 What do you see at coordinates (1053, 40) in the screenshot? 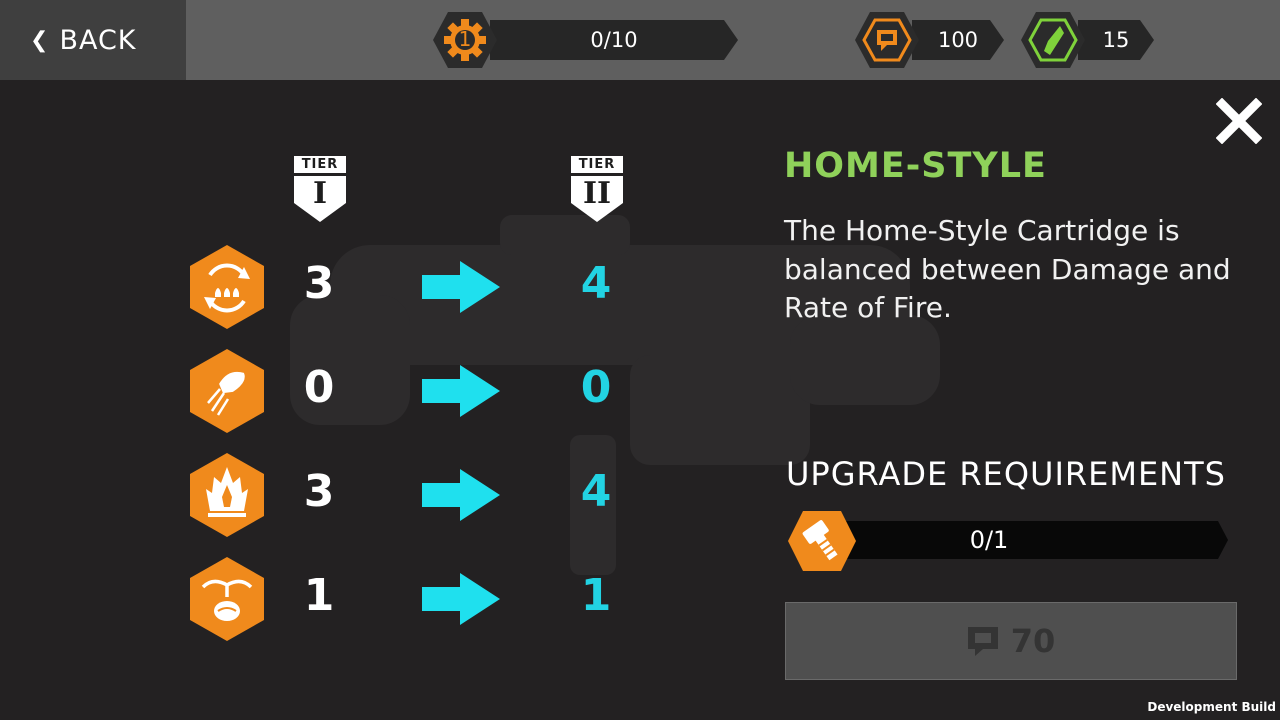
I see `gem-icon` at bounding box center [1053, 40].